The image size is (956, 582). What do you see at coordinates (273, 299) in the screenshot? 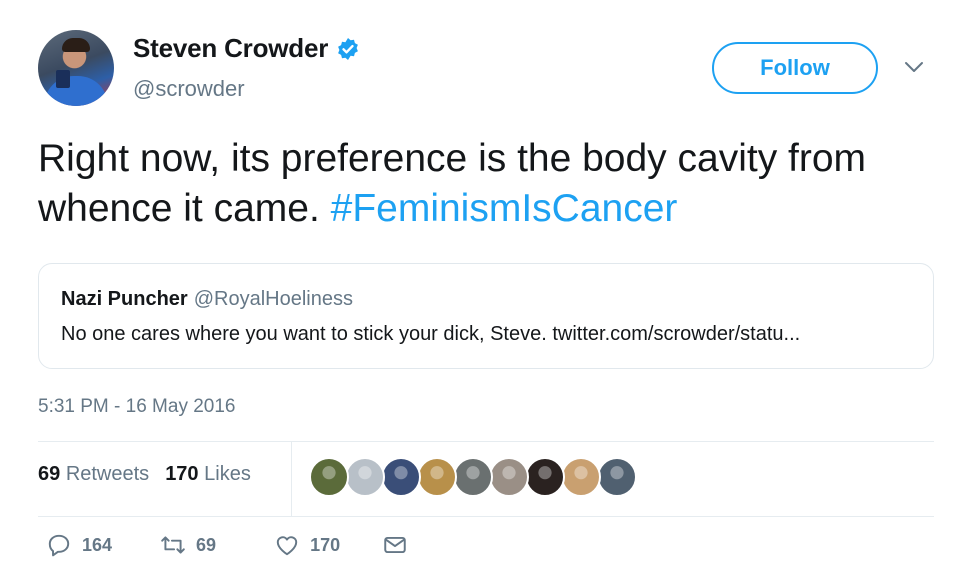
I see `quoted-author-handle: @RoyalHoeliness` at bounding box center [273, 299].